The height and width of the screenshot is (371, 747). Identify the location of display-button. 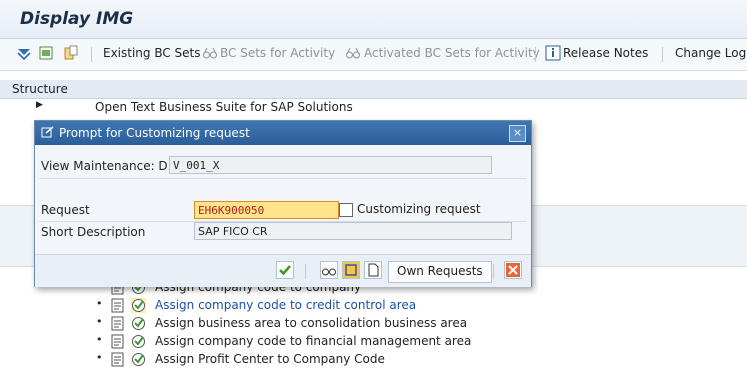
(351, 270).